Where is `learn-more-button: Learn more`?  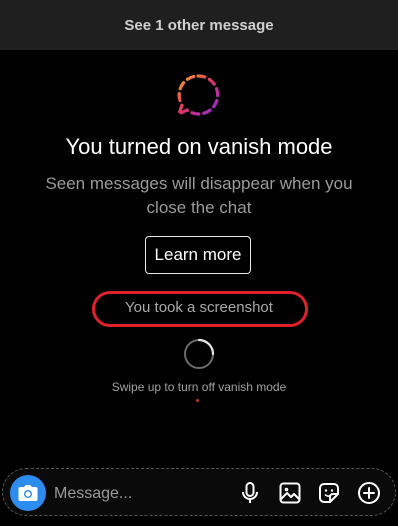 learn-more-button: Learn more is located at coordinates (198, 255).